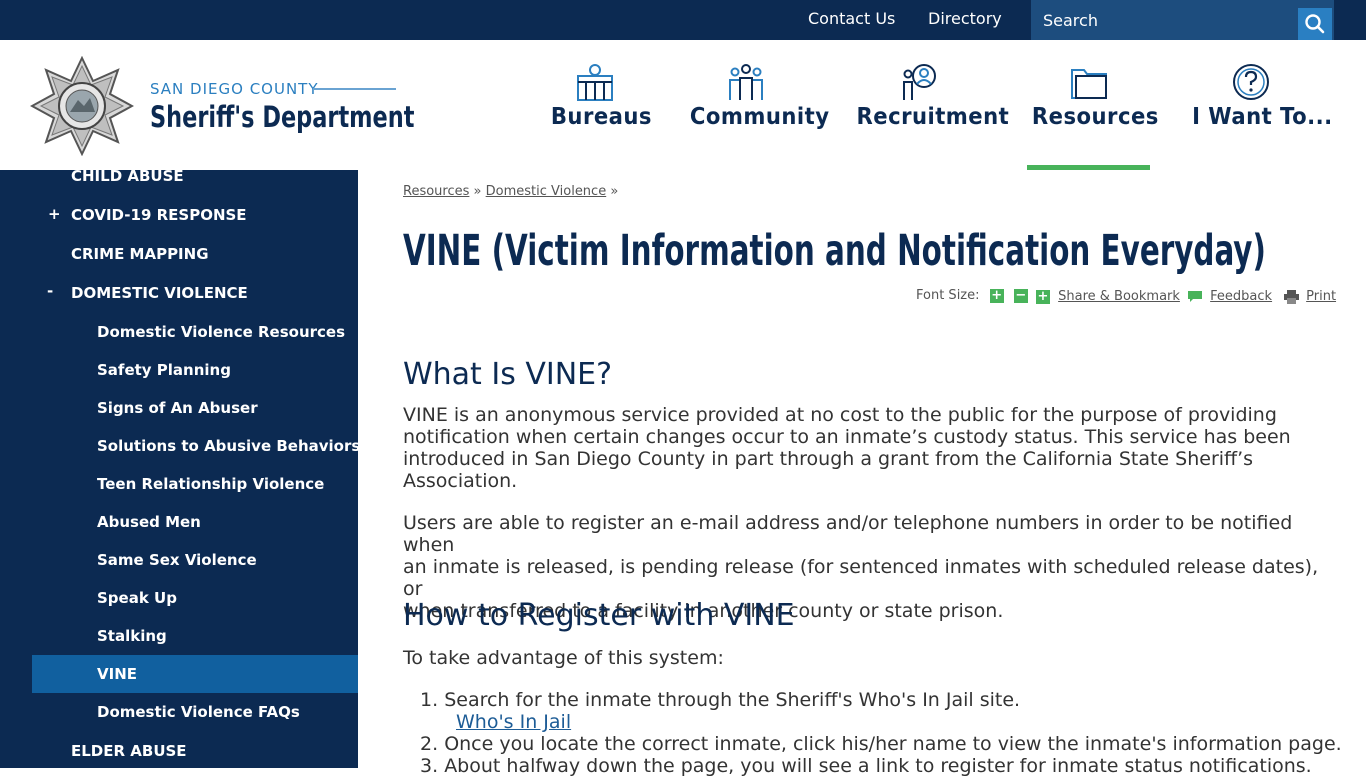 This screenshot has height=777, width=1366. What do you see at coordinates (198, 712) in the screenshot?
I see `sidebar-item-domestic-violence-faqs: Domestic Violence FAQs` at bounding box center [198, 712].